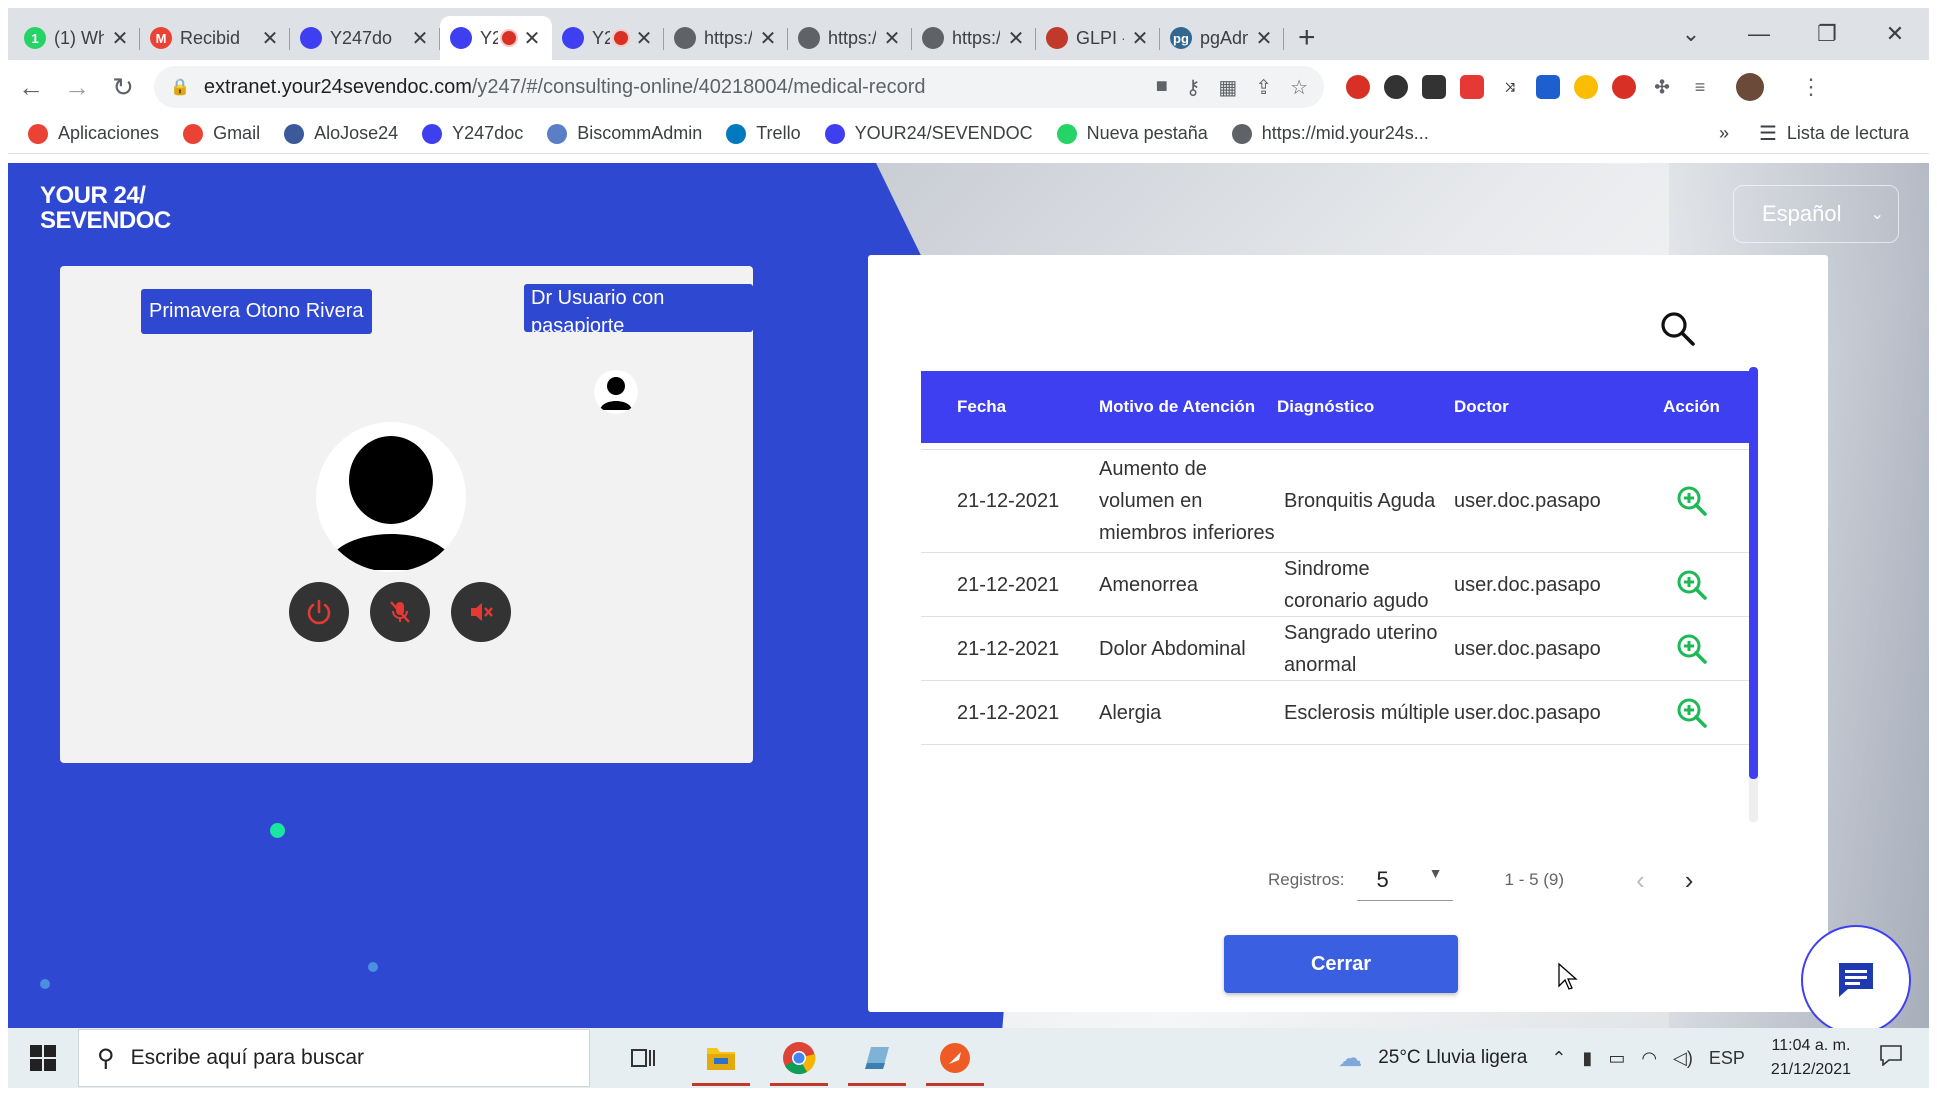  I want to click on bookmark-item: Nueva pestaña, so click(1132, 133).